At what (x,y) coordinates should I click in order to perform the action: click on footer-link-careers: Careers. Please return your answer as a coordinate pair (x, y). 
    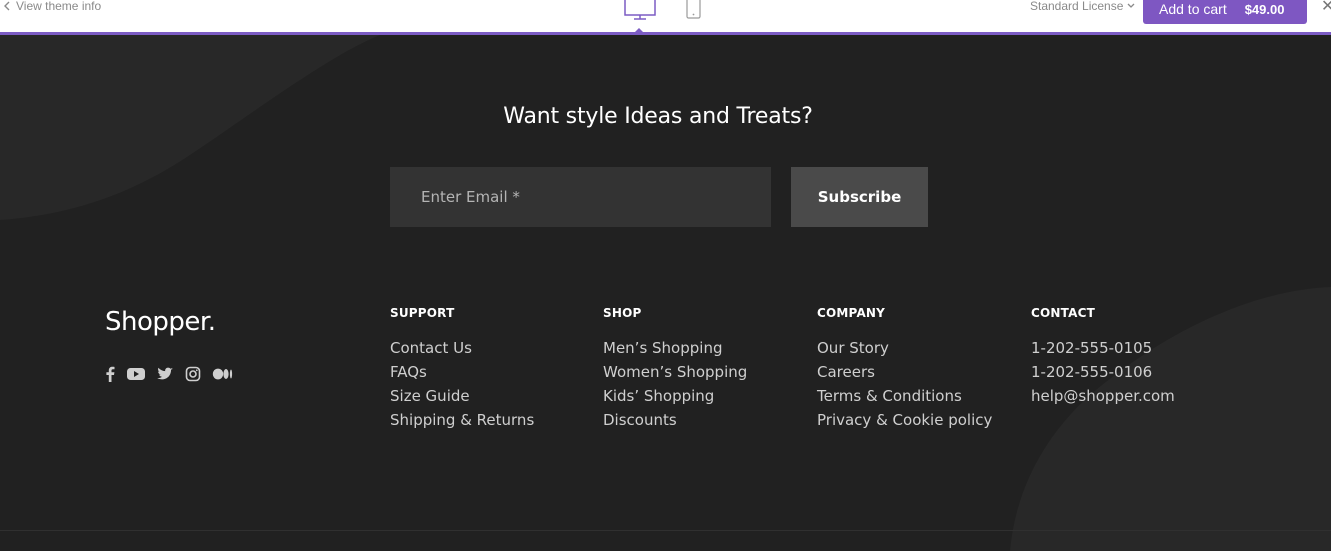
    Looking at the image, I should click on (846, 372).